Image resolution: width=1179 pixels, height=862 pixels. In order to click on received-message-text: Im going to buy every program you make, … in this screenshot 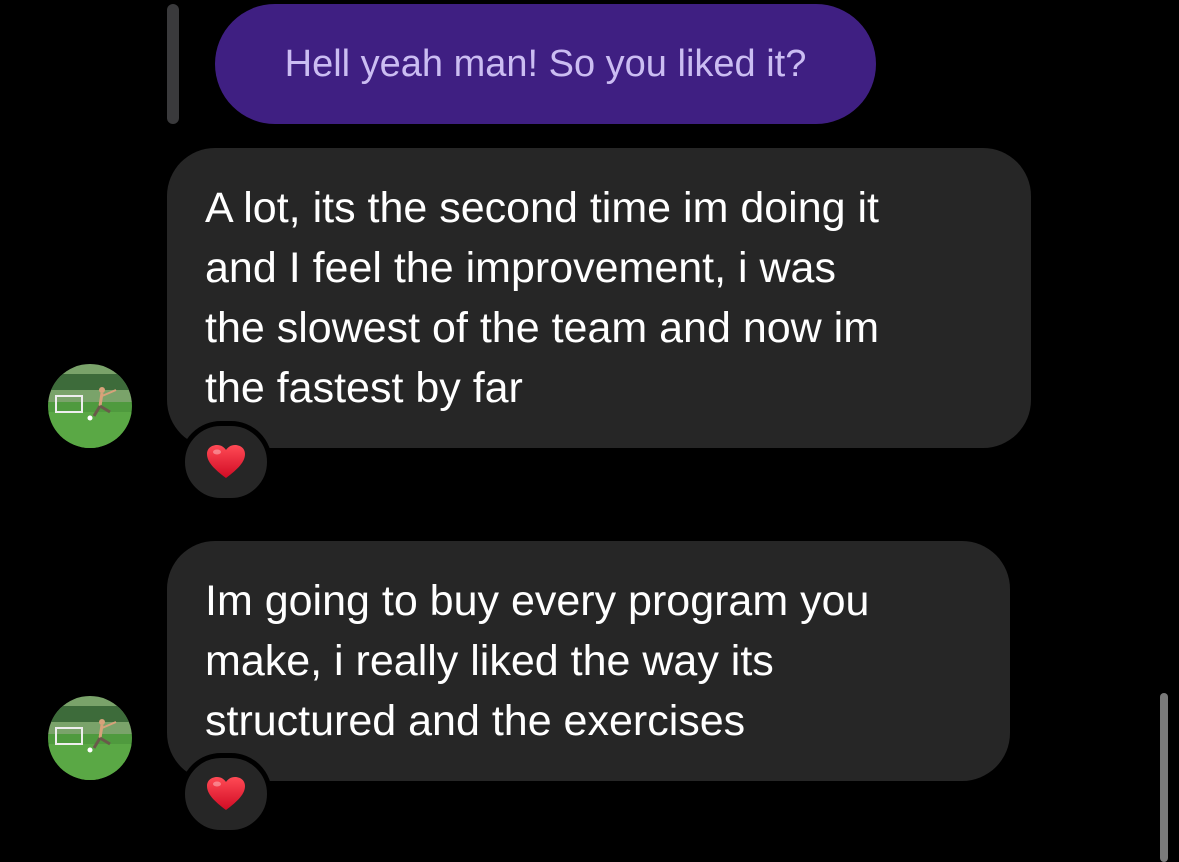, I will do `click(537, 661)`.